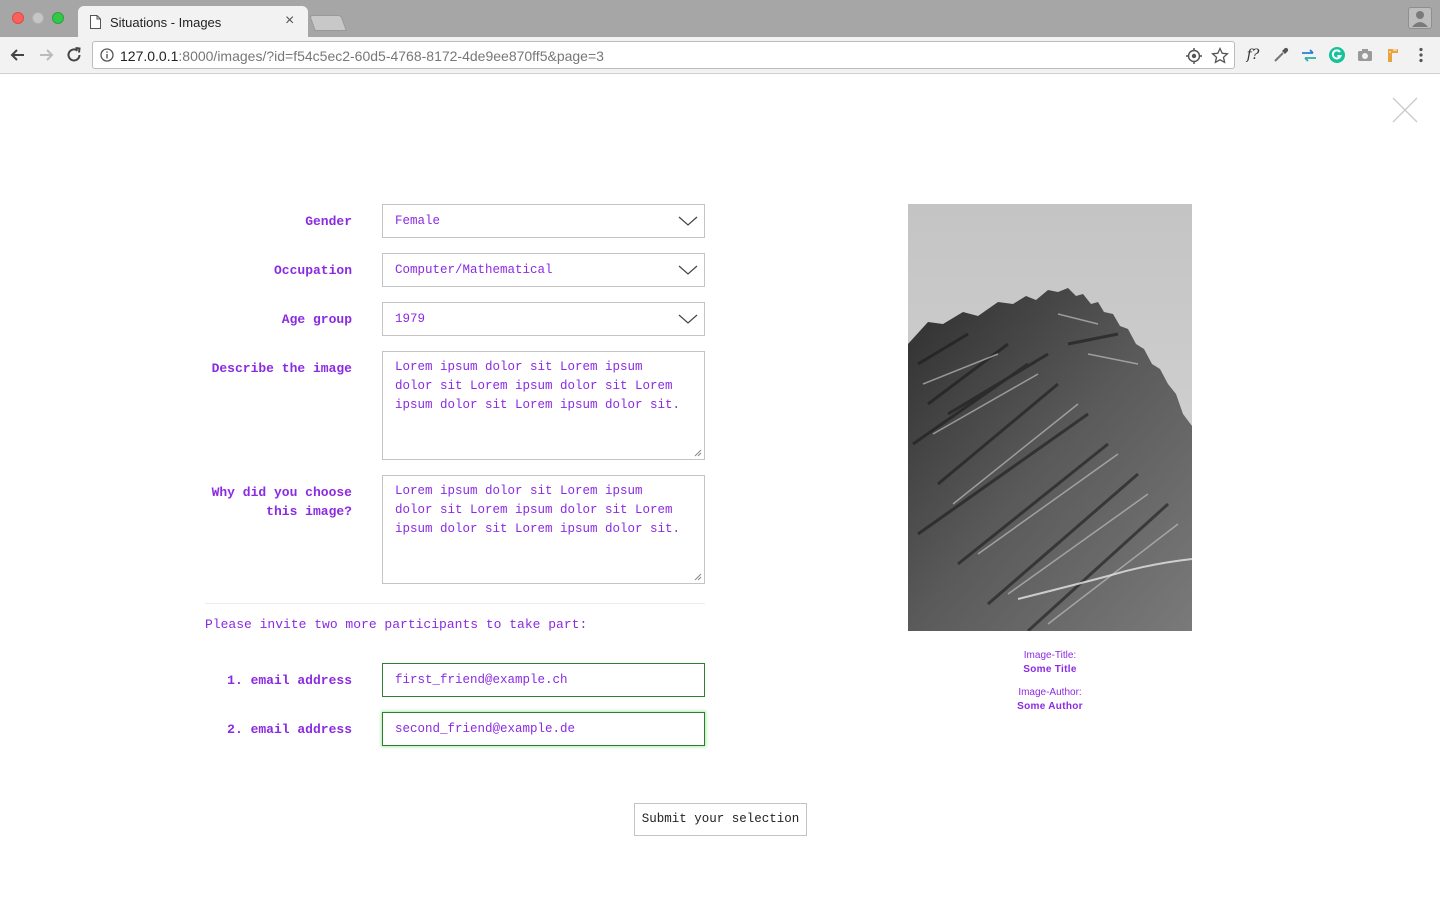 The image size is (1440, 900). What do you see at coordinates (309, 511) in the screenshot?
I see `why-label-line2: this image?` at bounding box center [309, 511].